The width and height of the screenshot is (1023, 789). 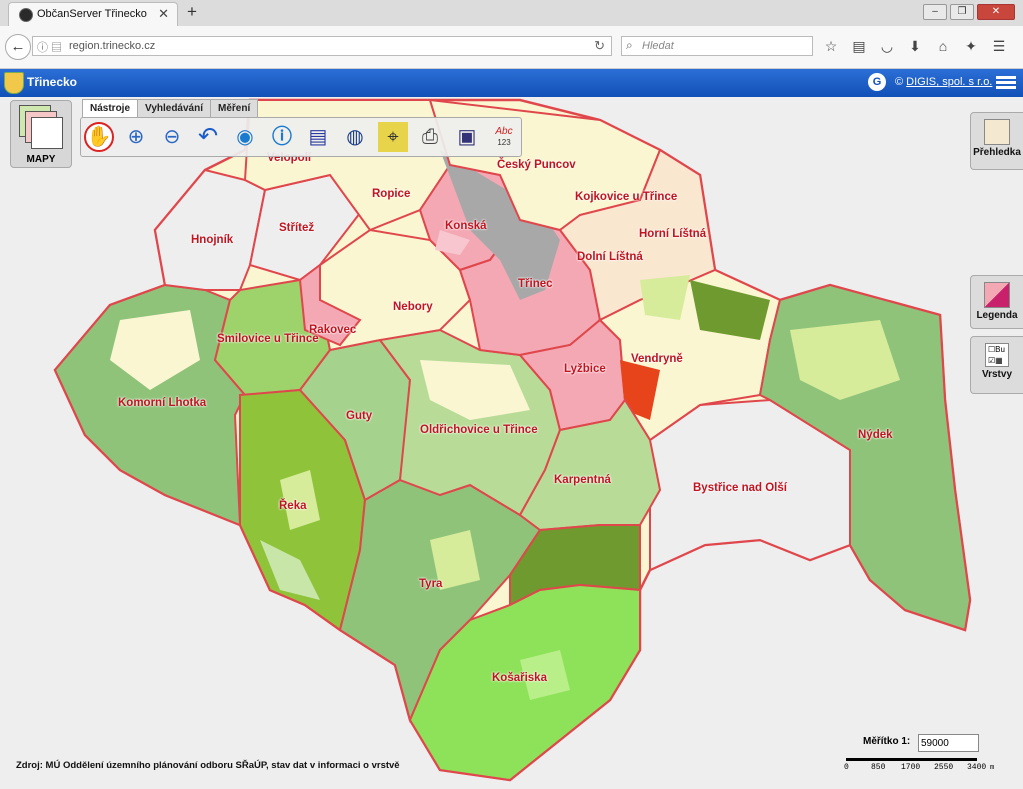 I want to click on reading-list-icon: ▤, so click(x=859, y=46).